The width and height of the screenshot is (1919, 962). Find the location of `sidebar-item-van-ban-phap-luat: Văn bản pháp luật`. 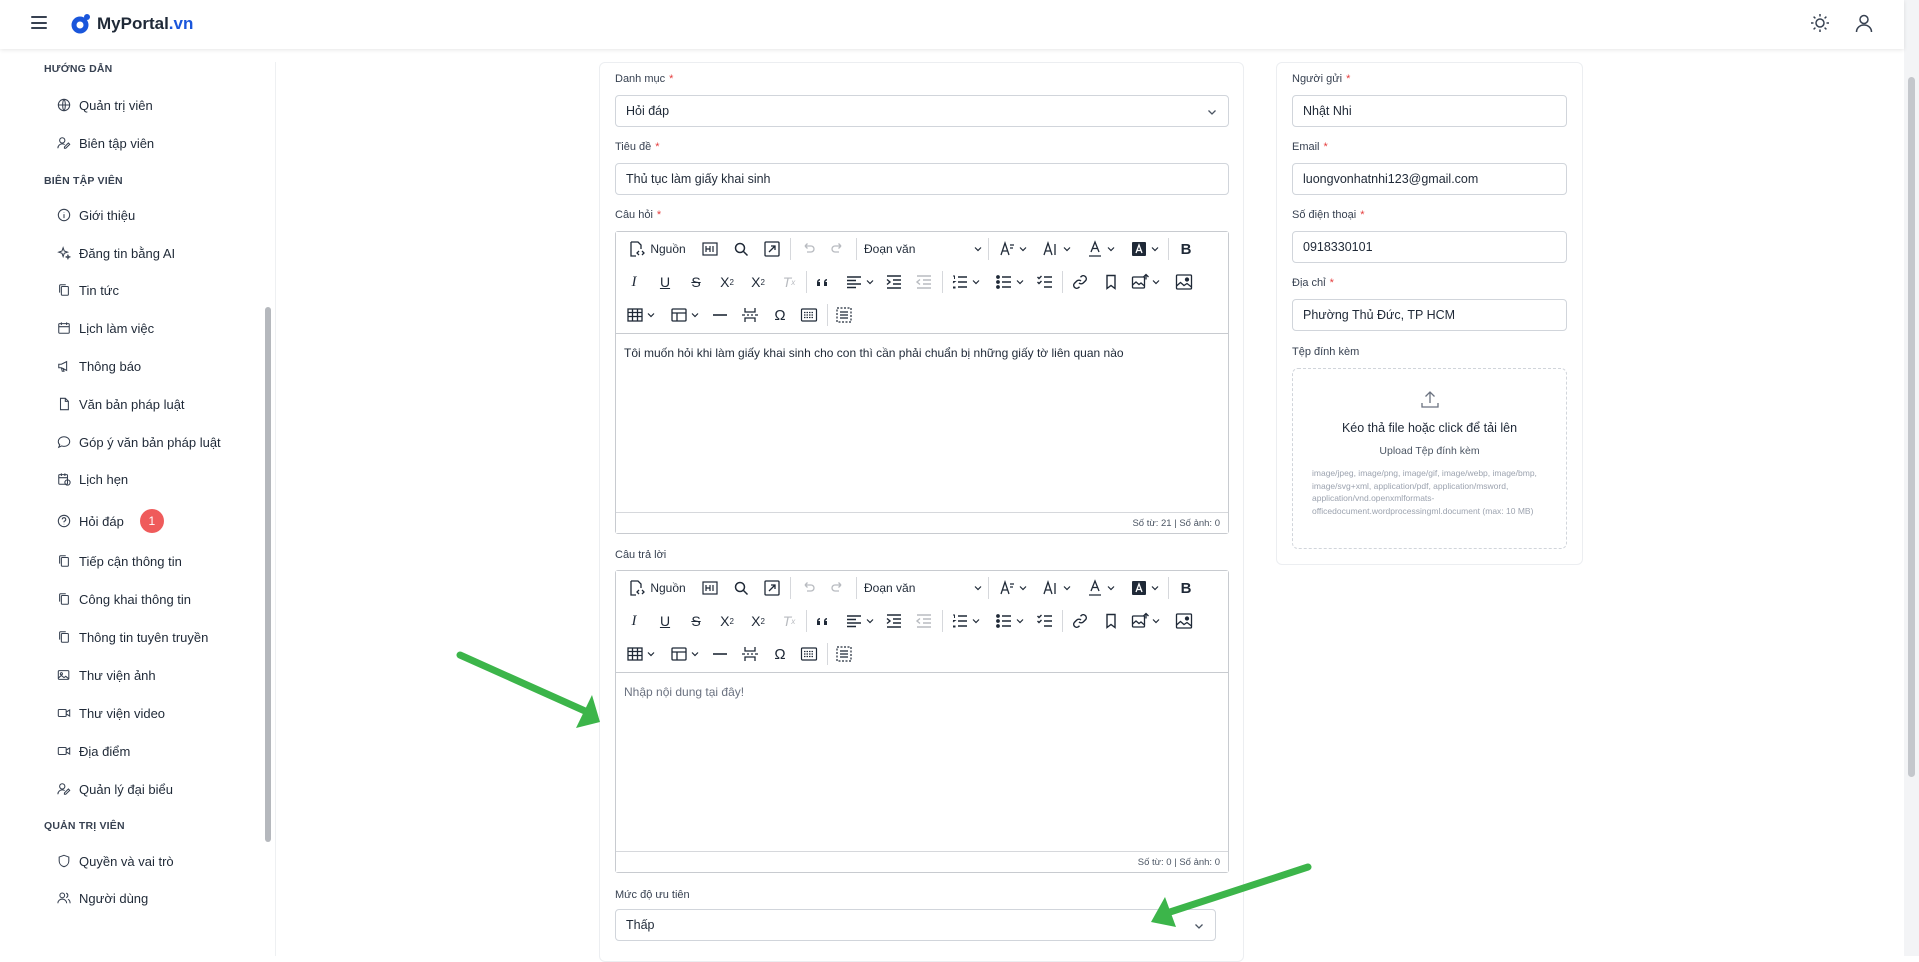

sidebar-item-van-ban-phap-luat: Văn bản pháp luật is located at coordinates (121, 404).